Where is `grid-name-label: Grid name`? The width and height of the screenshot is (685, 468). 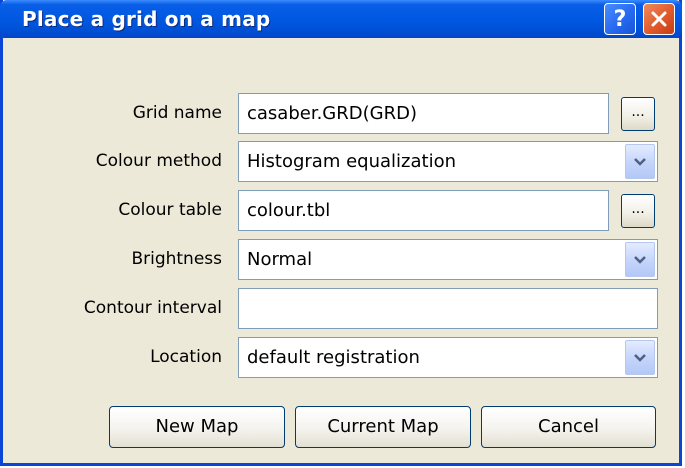
grid-name-label: Grid name is located at coordinates (177, 113).